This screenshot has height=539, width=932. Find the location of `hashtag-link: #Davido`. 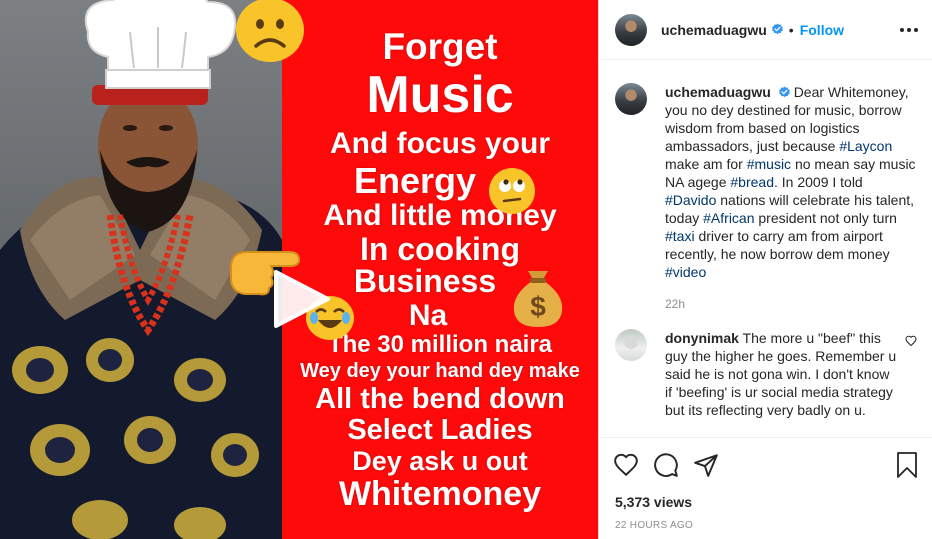

hashtag-link: #Davido is located at coordinates (690, 200).